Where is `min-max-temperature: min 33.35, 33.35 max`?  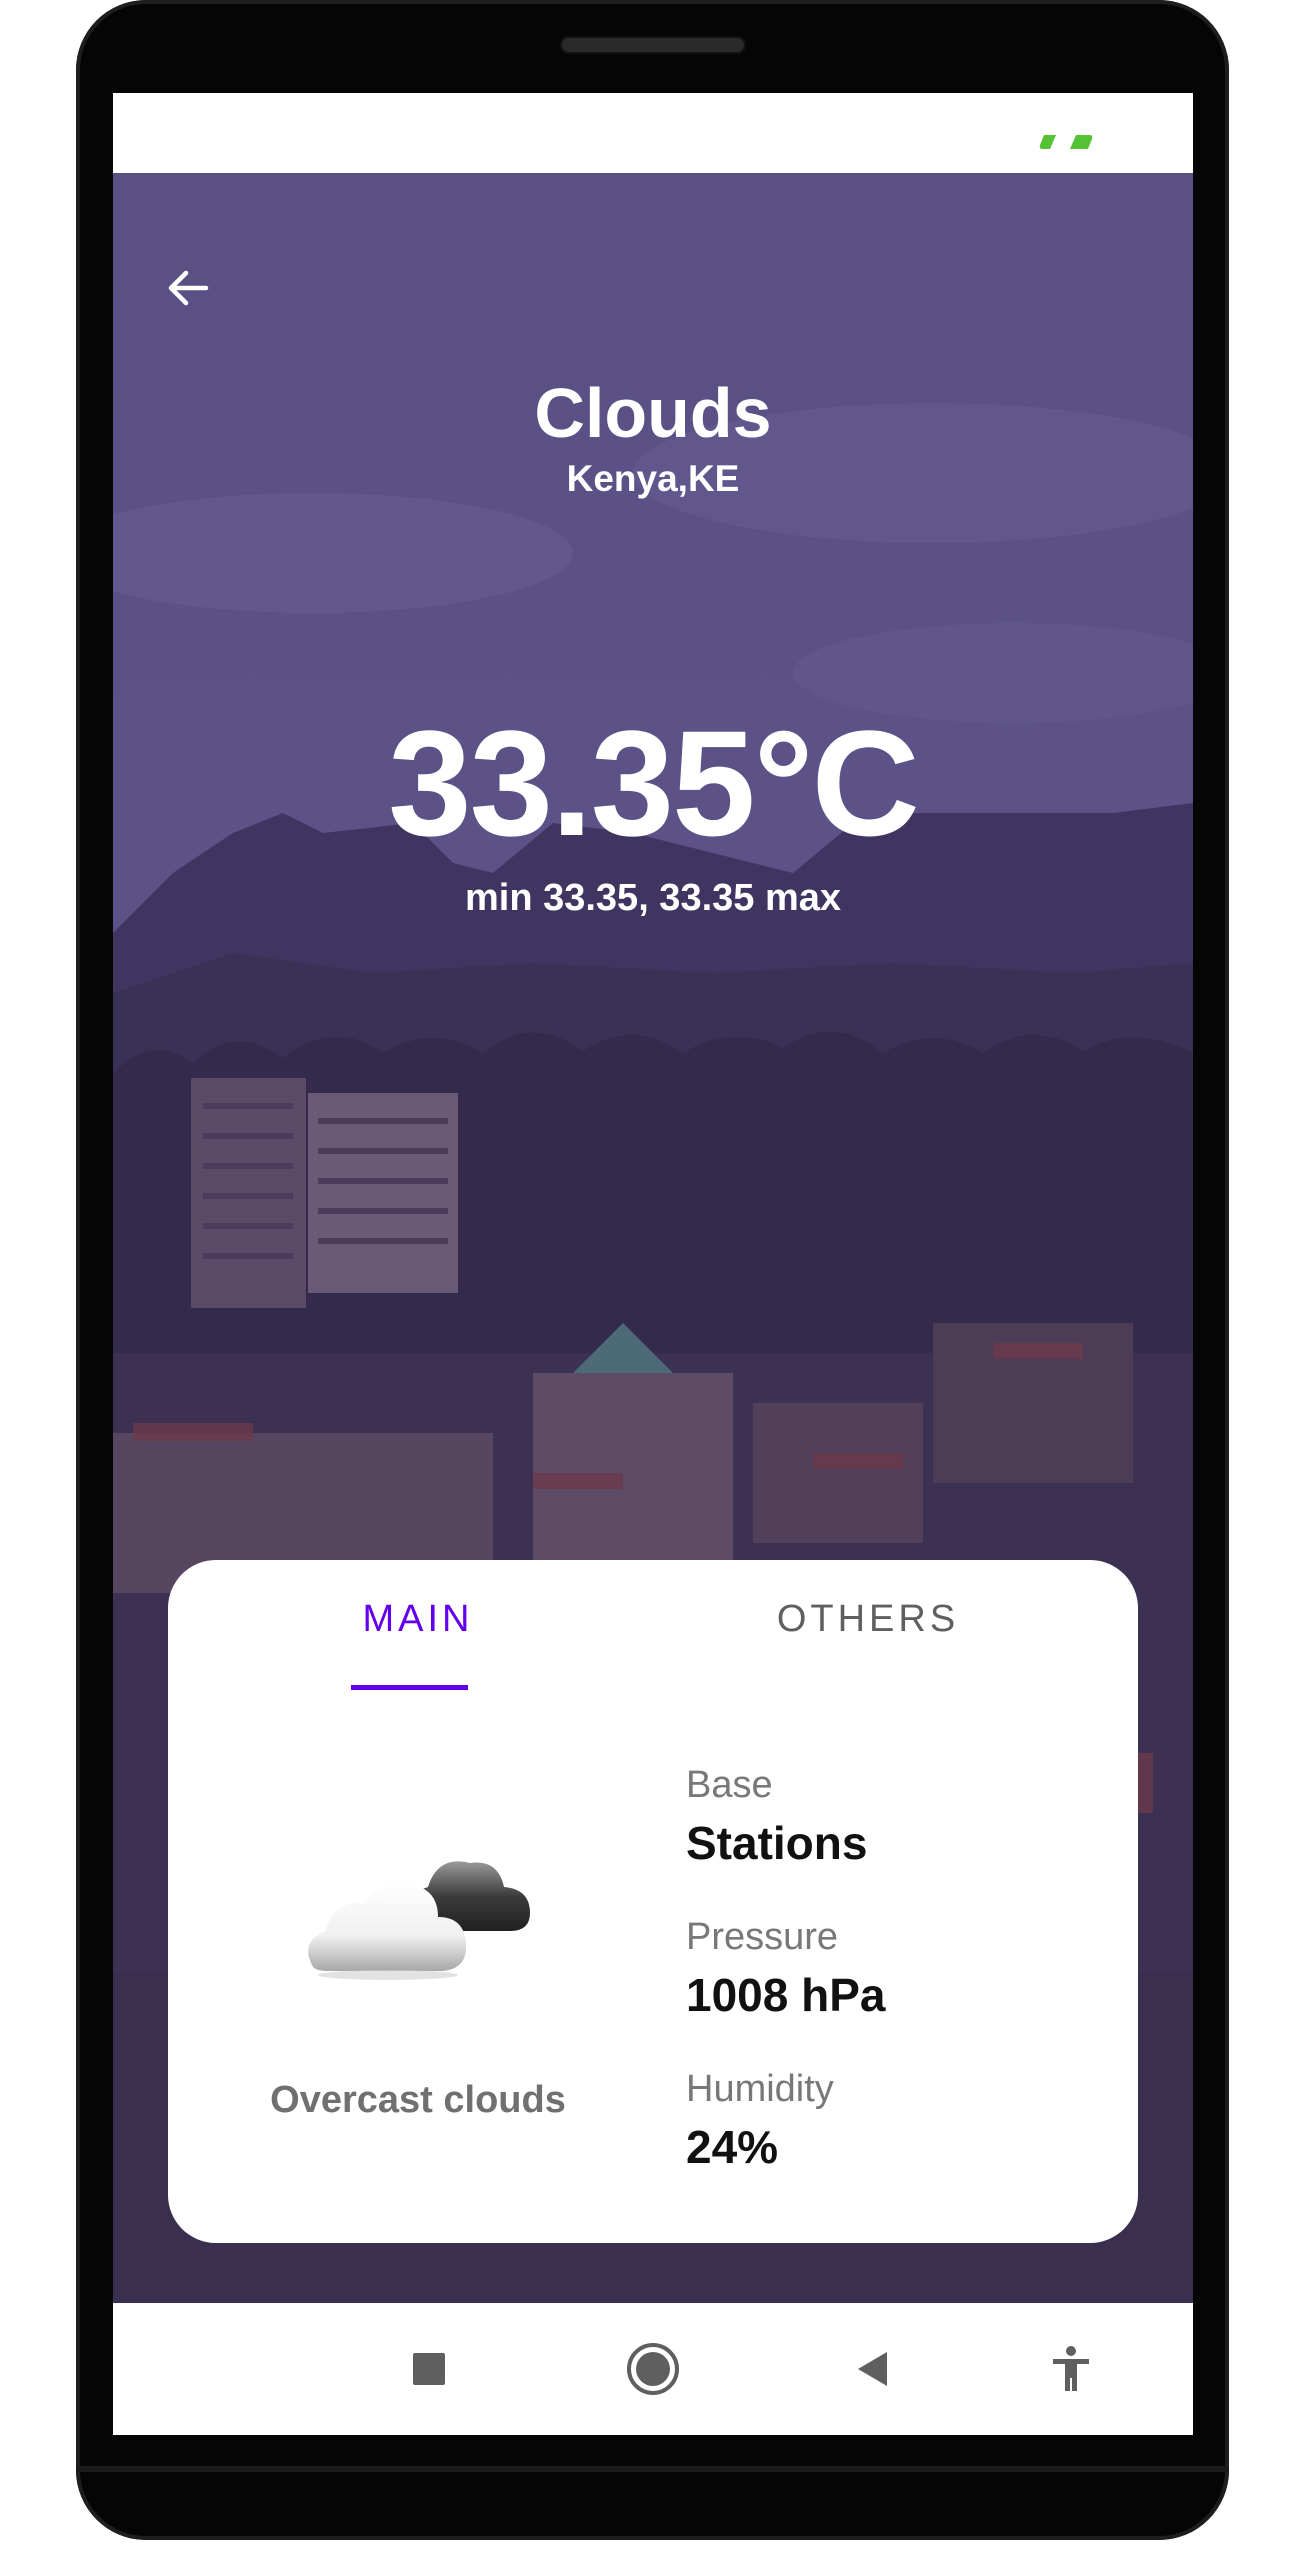
min-max-temperature: min 33.35, 33.35 max is located at coordinates (653, 898).